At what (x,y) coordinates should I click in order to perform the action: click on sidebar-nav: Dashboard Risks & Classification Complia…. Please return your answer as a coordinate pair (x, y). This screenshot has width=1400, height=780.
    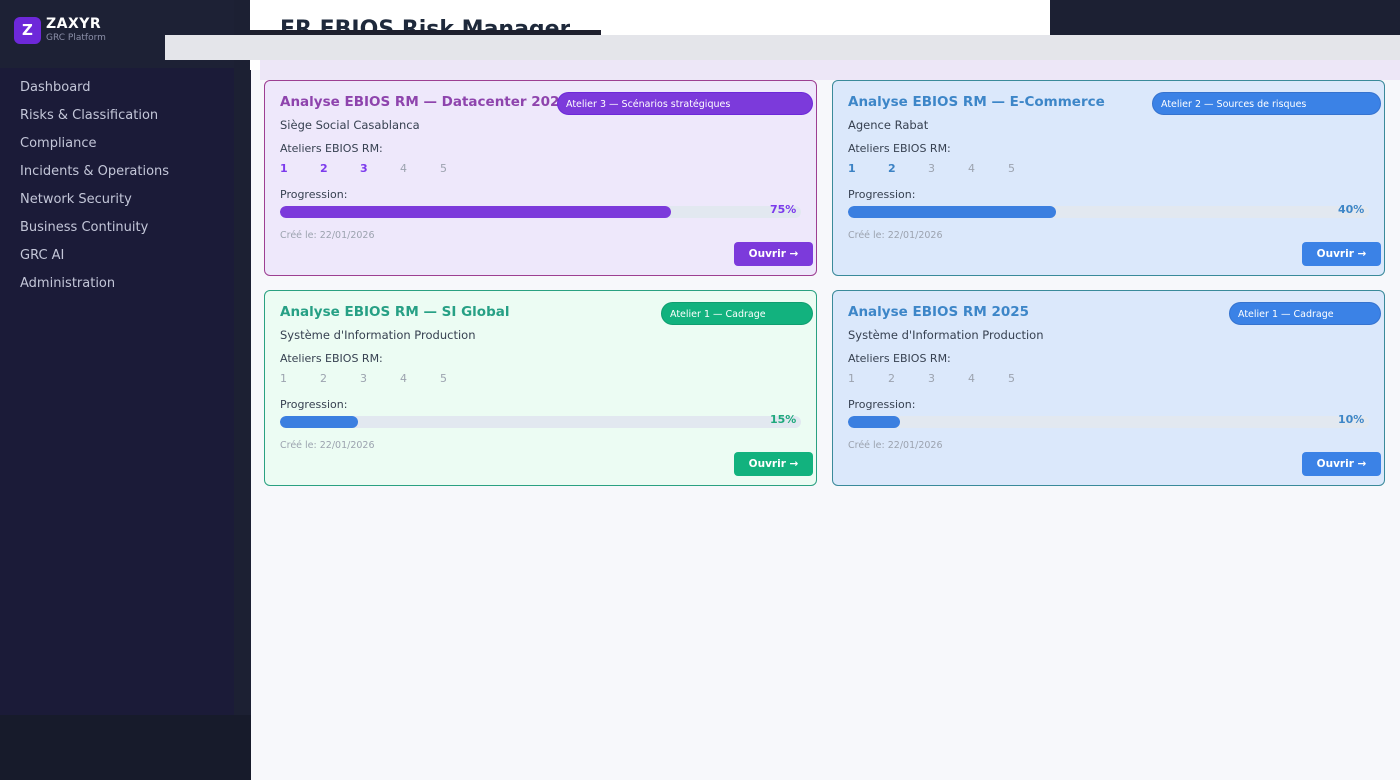
    Looking at the image, I should click on (94, 191).